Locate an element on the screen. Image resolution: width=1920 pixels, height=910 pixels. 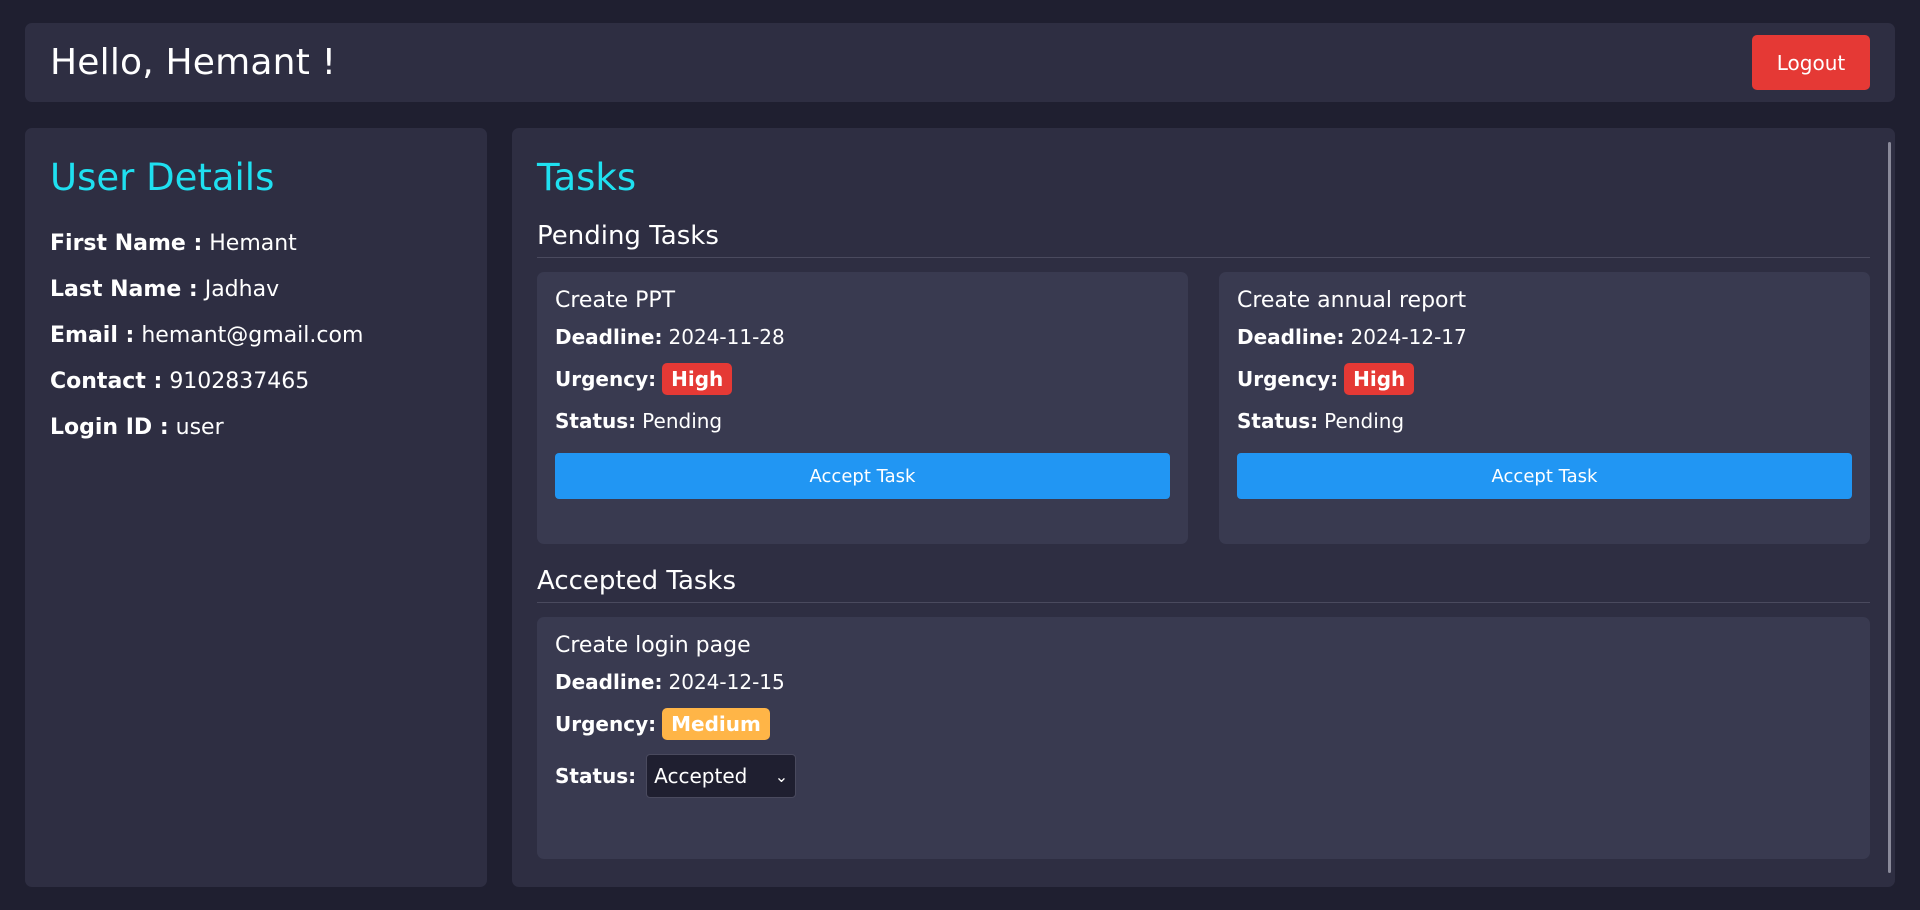
tasks-title: Tasks is located at coordinates (587, 177).